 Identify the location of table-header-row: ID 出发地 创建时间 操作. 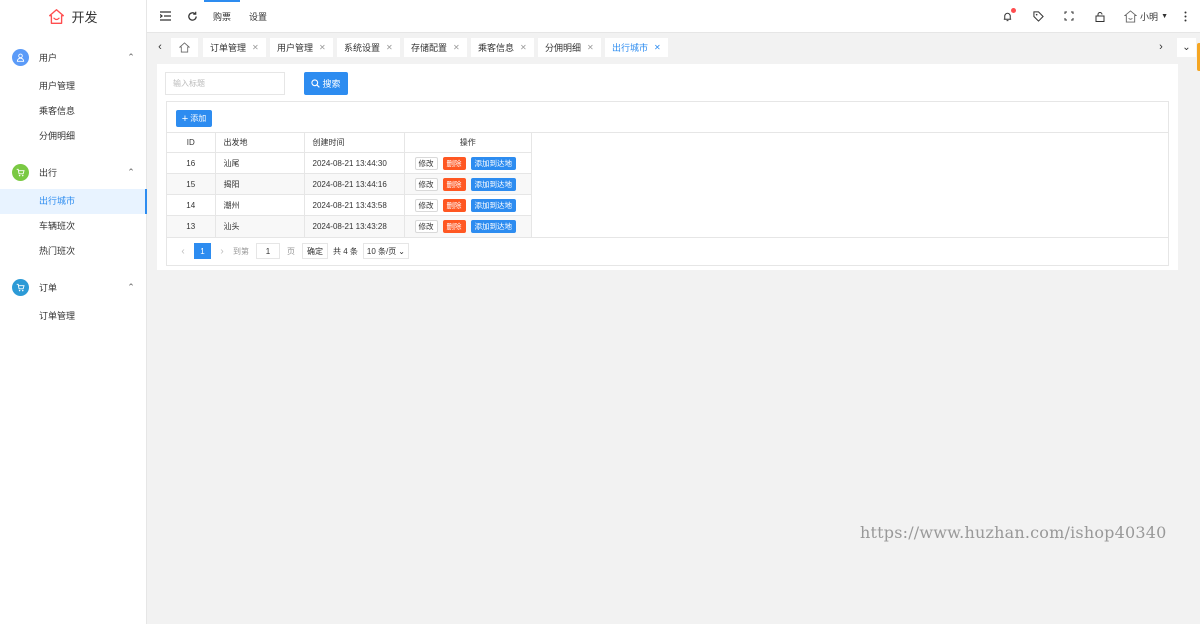
(349, 142).